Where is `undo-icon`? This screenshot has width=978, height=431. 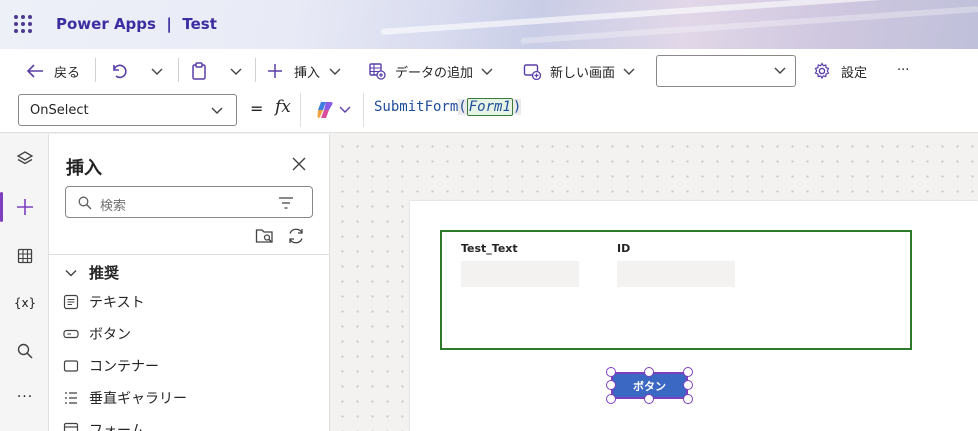 undo-icon is located at coordinates (120, 71).